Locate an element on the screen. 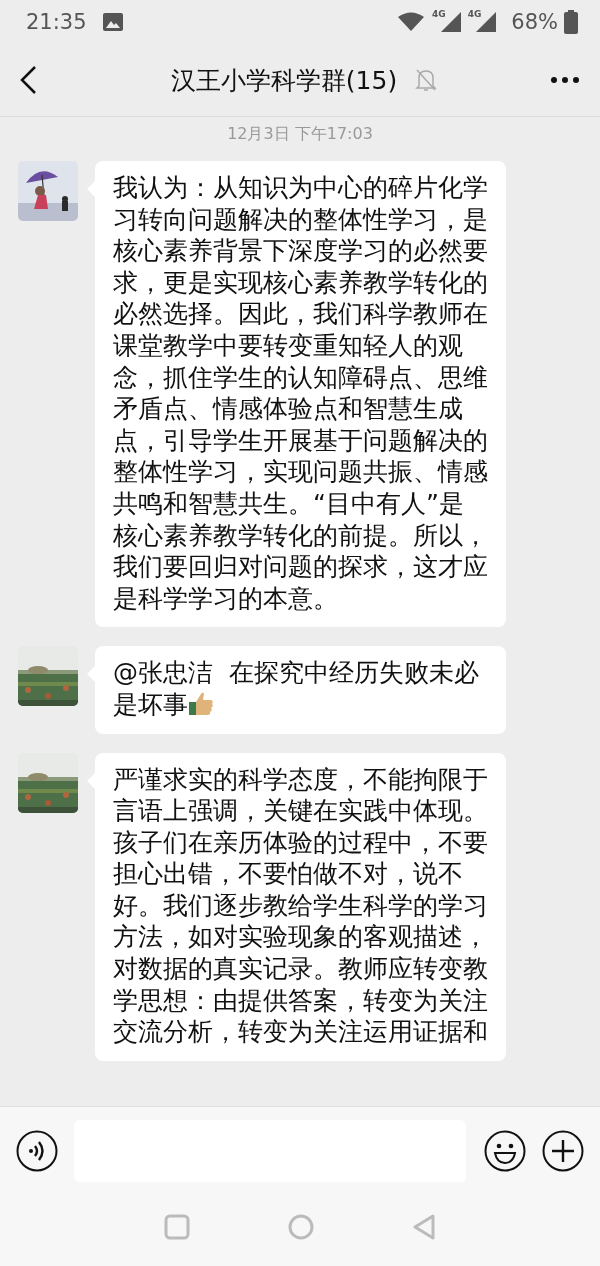 Image resolution: width=600 pixels, height=1266 pixels. battery-percentage: 68% is located at coordinates (534, 22).